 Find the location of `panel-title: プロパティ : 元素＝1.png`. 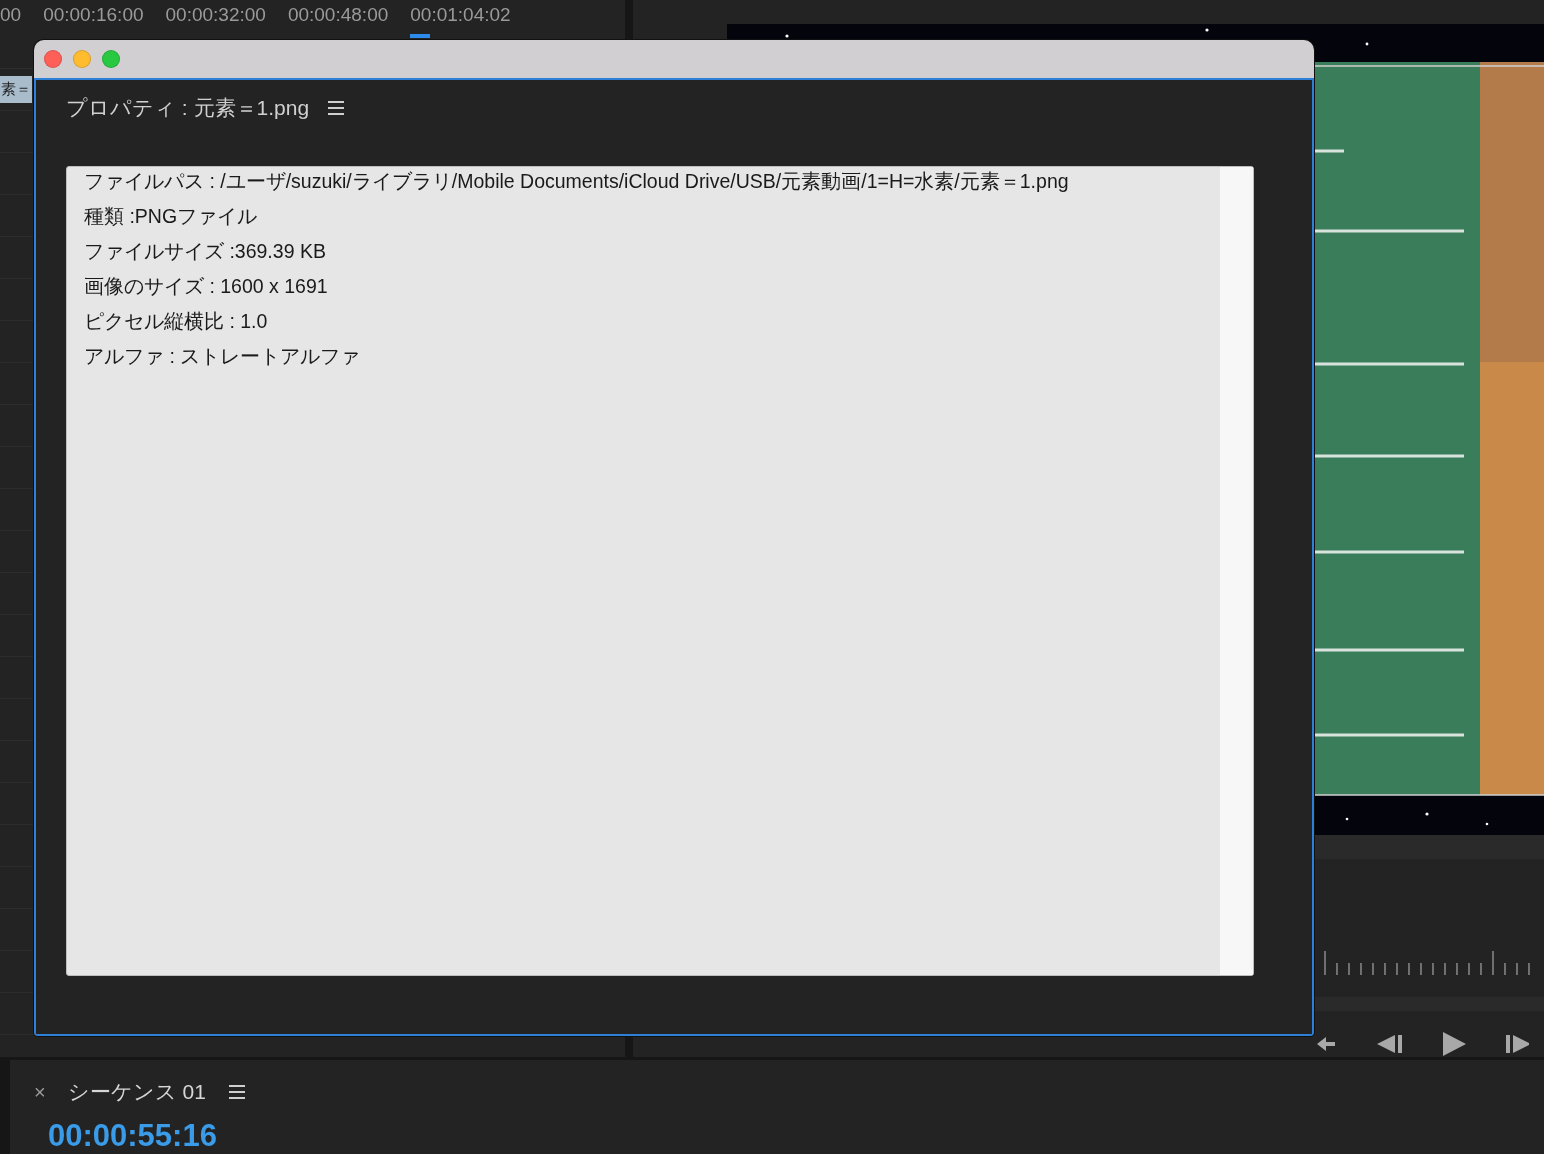

panel-title: プロパティ : 元素＝1.png is located at coordinates (188, 108).